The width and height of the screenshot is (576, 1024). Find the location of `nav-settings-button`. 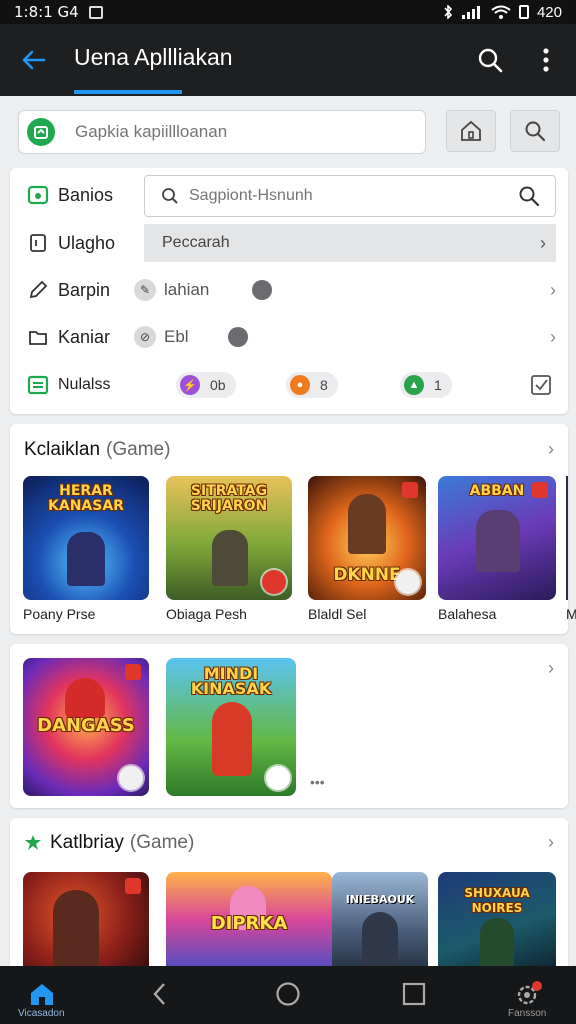

nav-settings-button is located at coordinates (530, 994).